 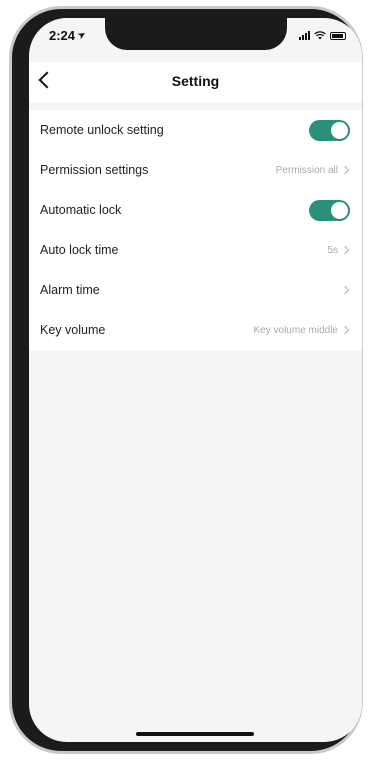 What do you see at coordinates (306, 170) in the screenshot?
I see `setting-value: Permission all` at bounding box center [306, 170].